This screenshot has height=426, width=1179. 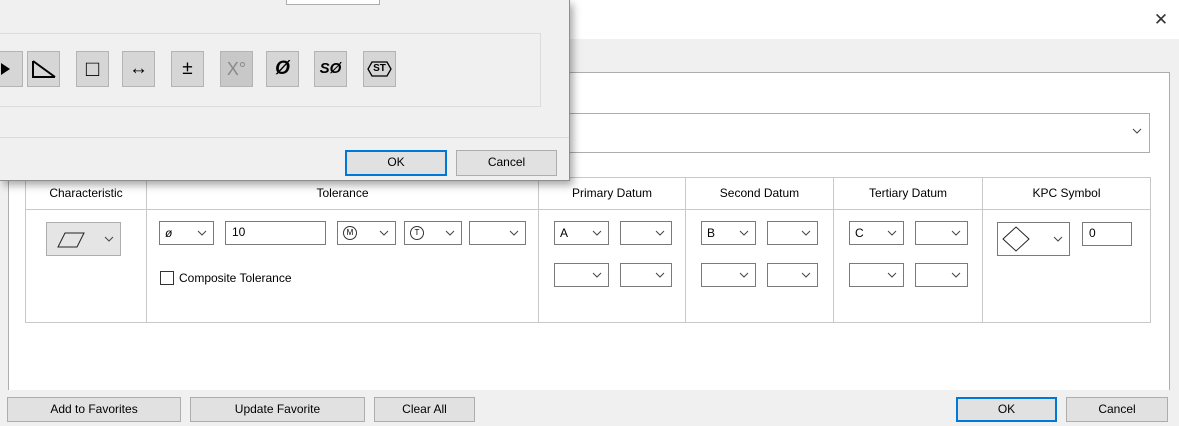 I want to click on tertiary-datum-value: C, so click(x=859, y=233).